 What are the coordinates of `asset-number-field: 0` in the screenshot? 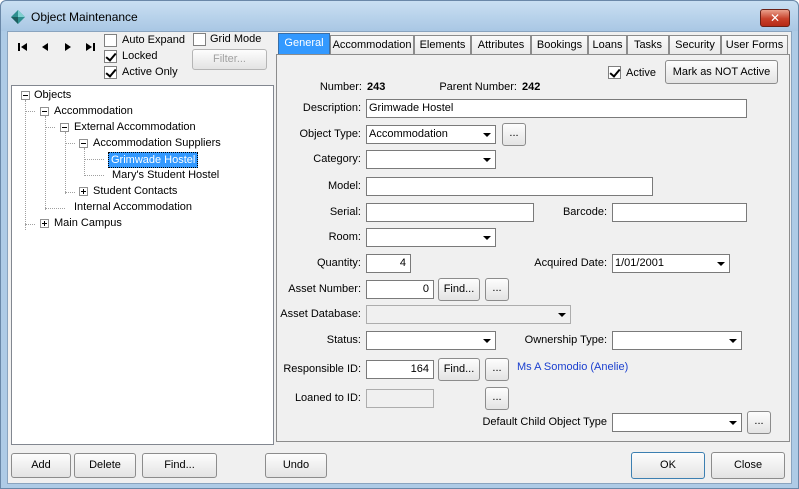 It's located at (400, 289).